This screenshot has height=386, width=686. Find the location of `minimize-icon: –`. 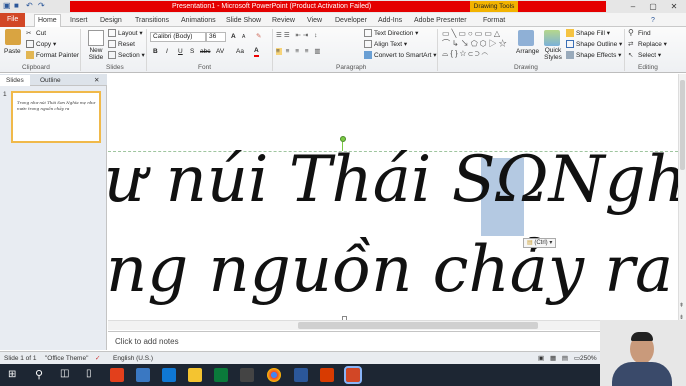

minimize-icon: – is located at coordinates (633, 6).